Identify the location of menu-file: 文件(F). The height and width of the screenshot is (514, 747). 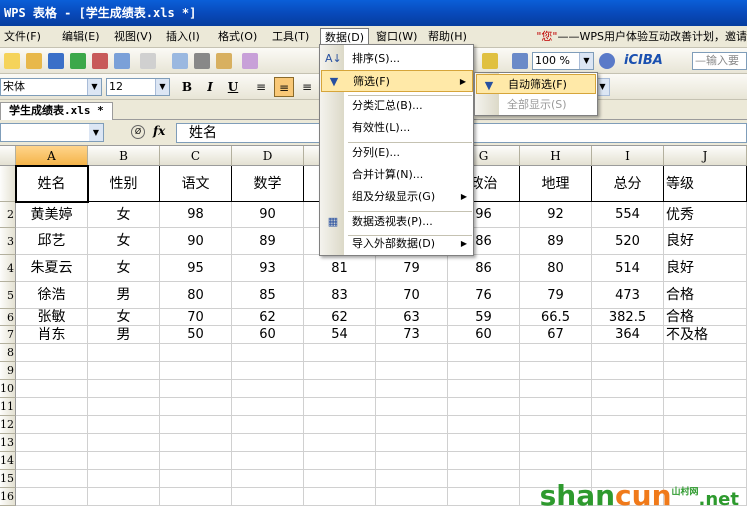
(22, 37).